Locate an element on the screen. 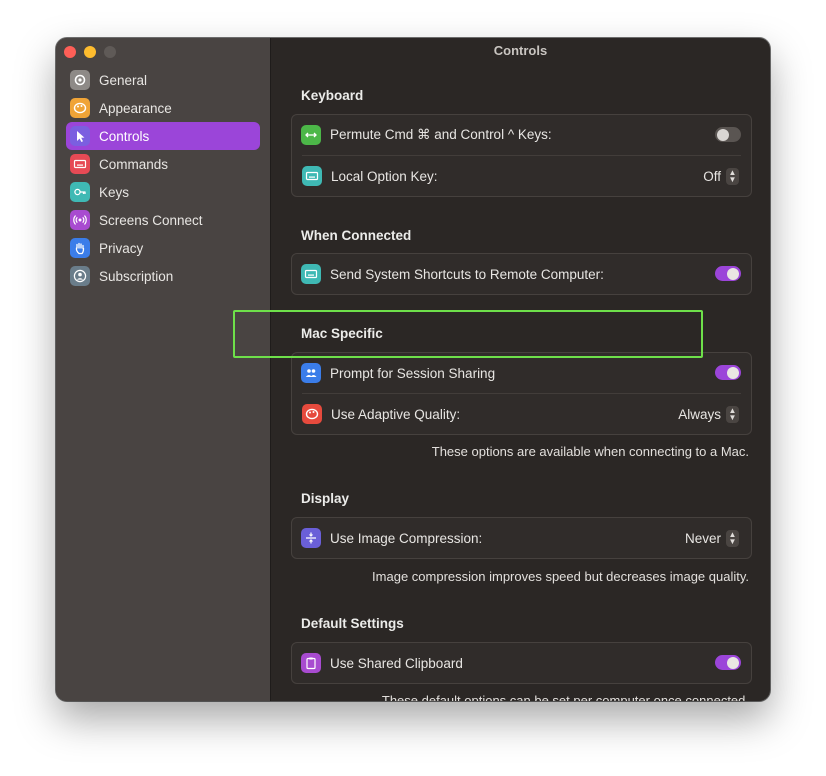 The width and height of the screenshot is (826, 776). swap-arrows-icon is located at coordinates (311, 135).